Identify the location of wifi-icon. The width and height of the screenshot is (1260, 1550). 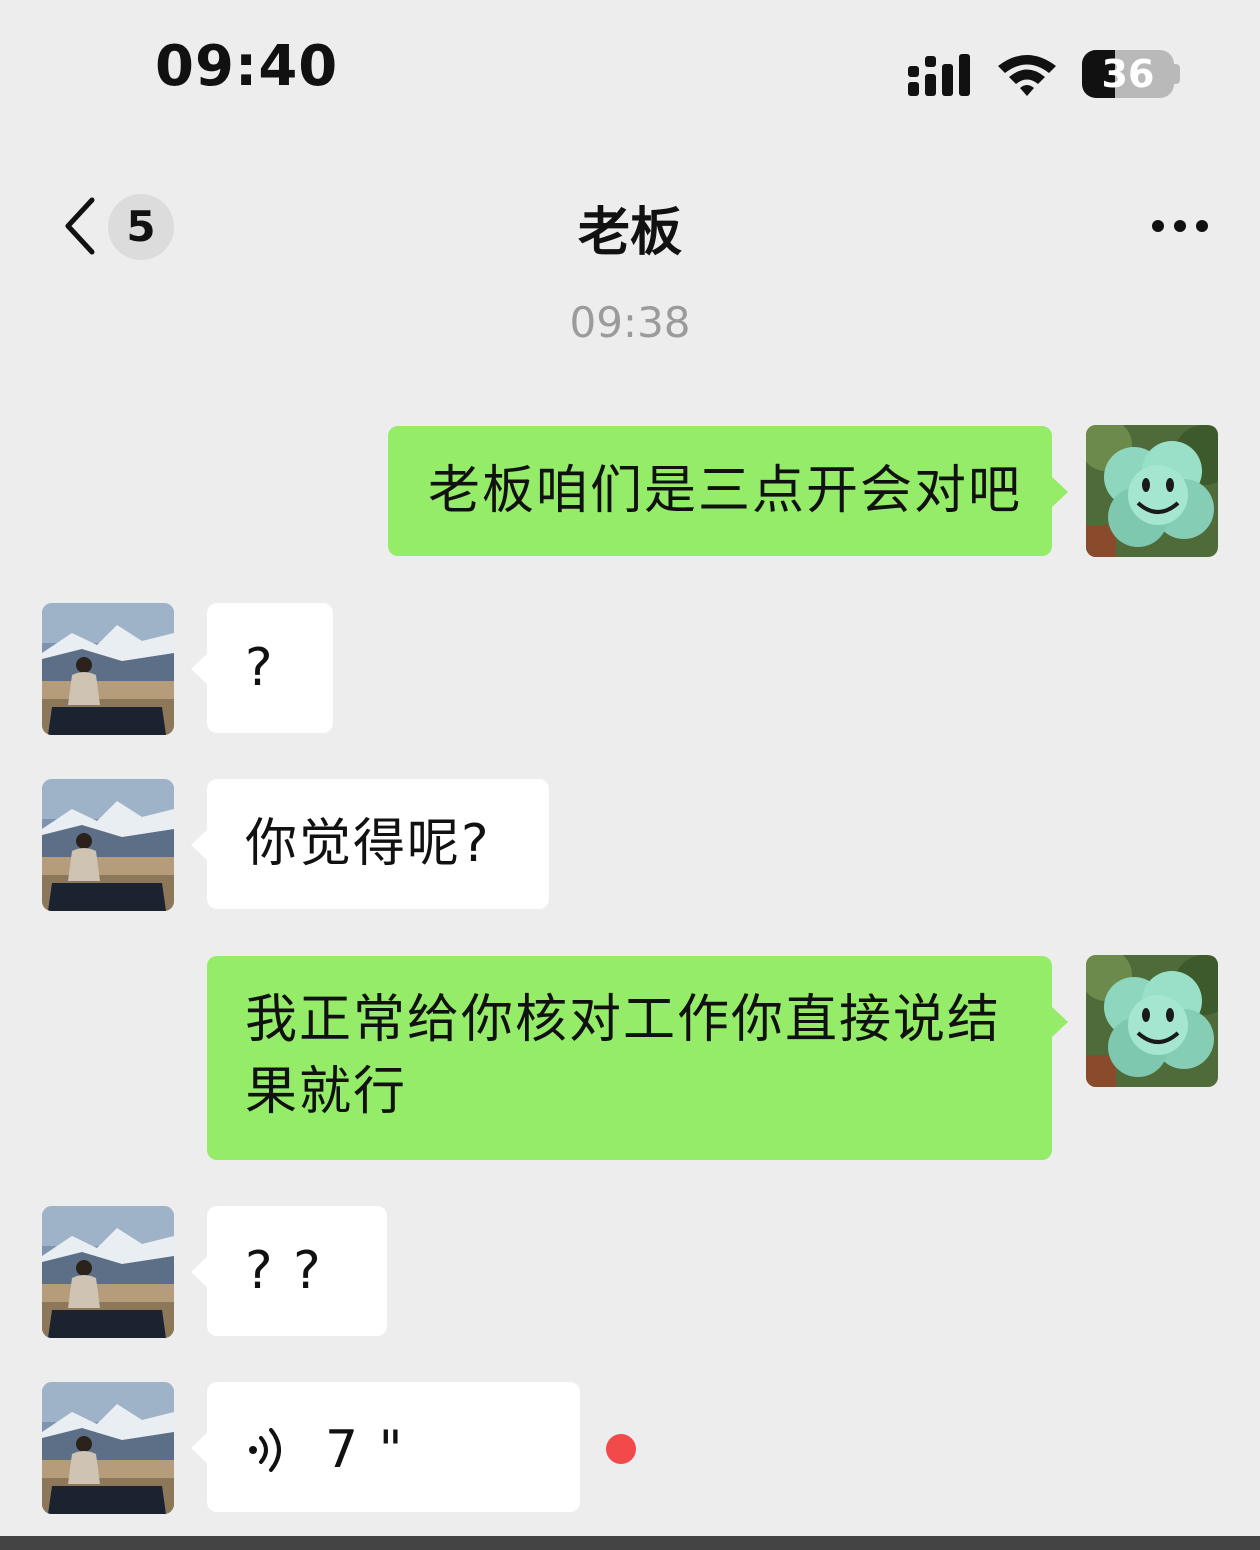
(1027, 75).